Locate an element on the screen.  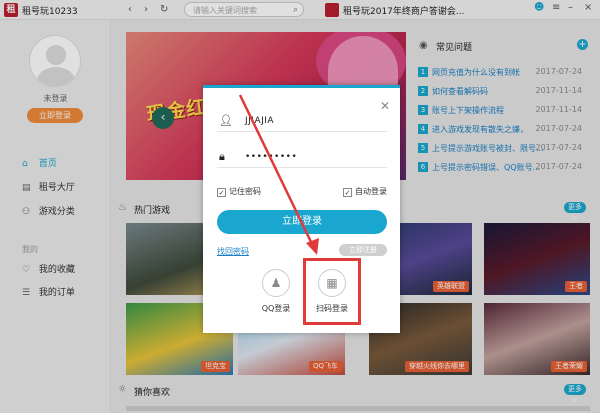
remember-password-checkbox: ✓ 记住密码 is located at coordinates (239, 192).